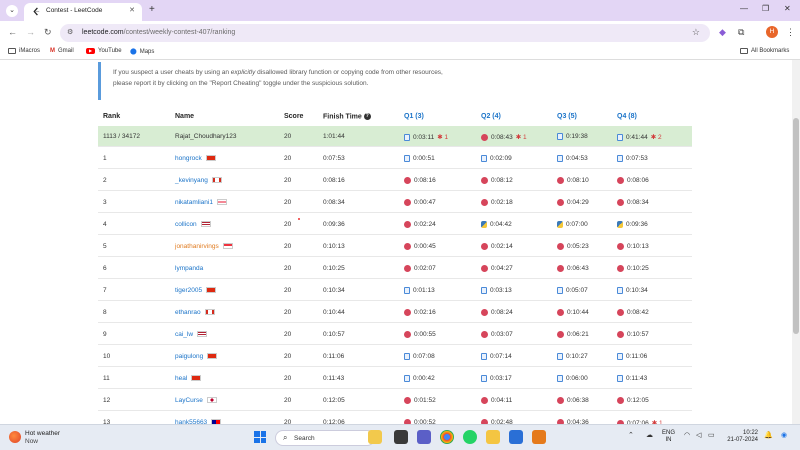 This screenshot has width=800, height=450. What do you see at coordinates (496, 356) in the screenshot?
I see `q2-time-cell: 0:07:14` at bounding box center [496, 356].